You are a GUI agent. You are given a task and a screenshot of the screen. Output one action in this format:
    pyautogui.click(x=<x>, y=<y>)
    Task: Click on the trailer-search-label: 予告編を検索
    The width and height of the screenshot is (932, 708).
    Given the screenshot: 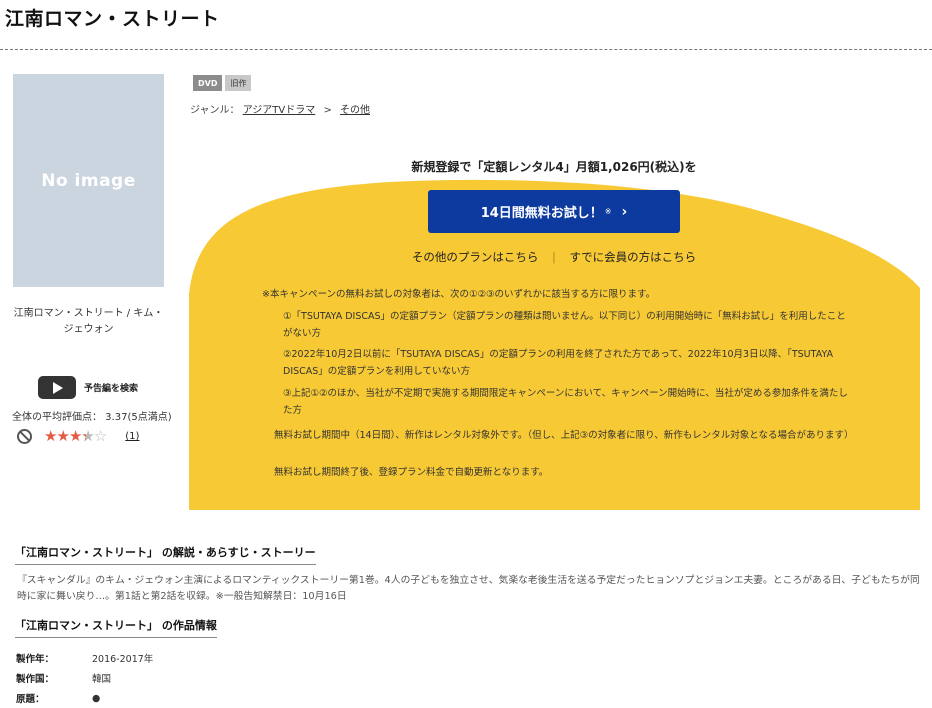 What is the action you would take?
    pyautogui.click(x=111, y=389)
    